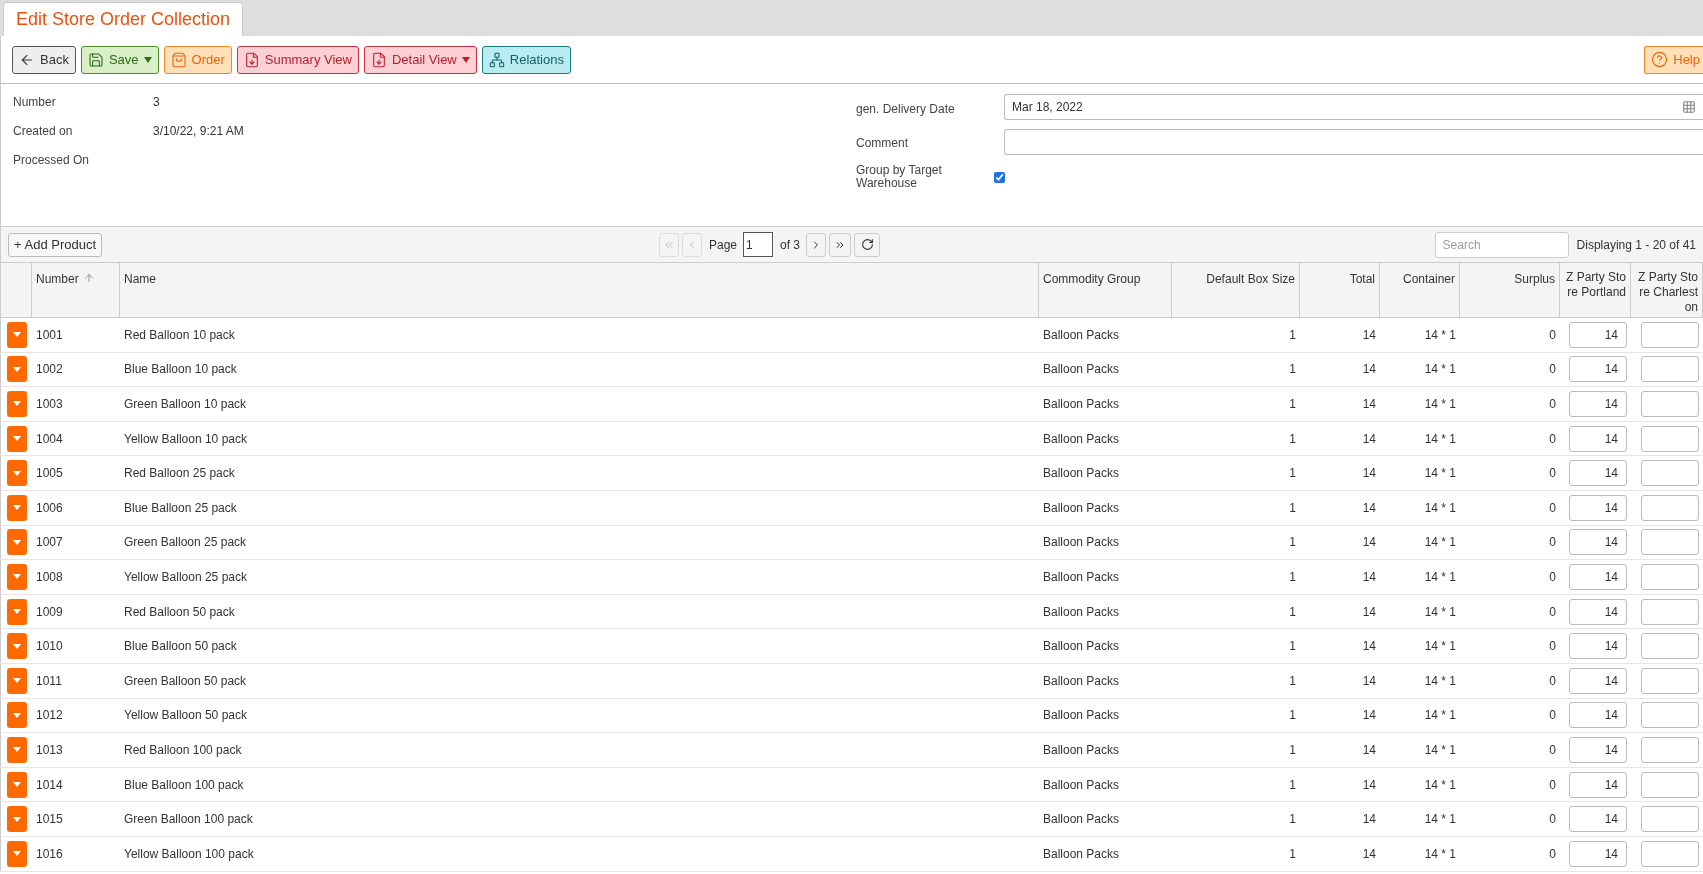 Image resolution: width=1703 pixels, height=874 pixels. What do you see at coordinates (1595, 293) in the screenshot?
I see `column-header: Z Party Store Portland` at bounding box center [1595, 293].